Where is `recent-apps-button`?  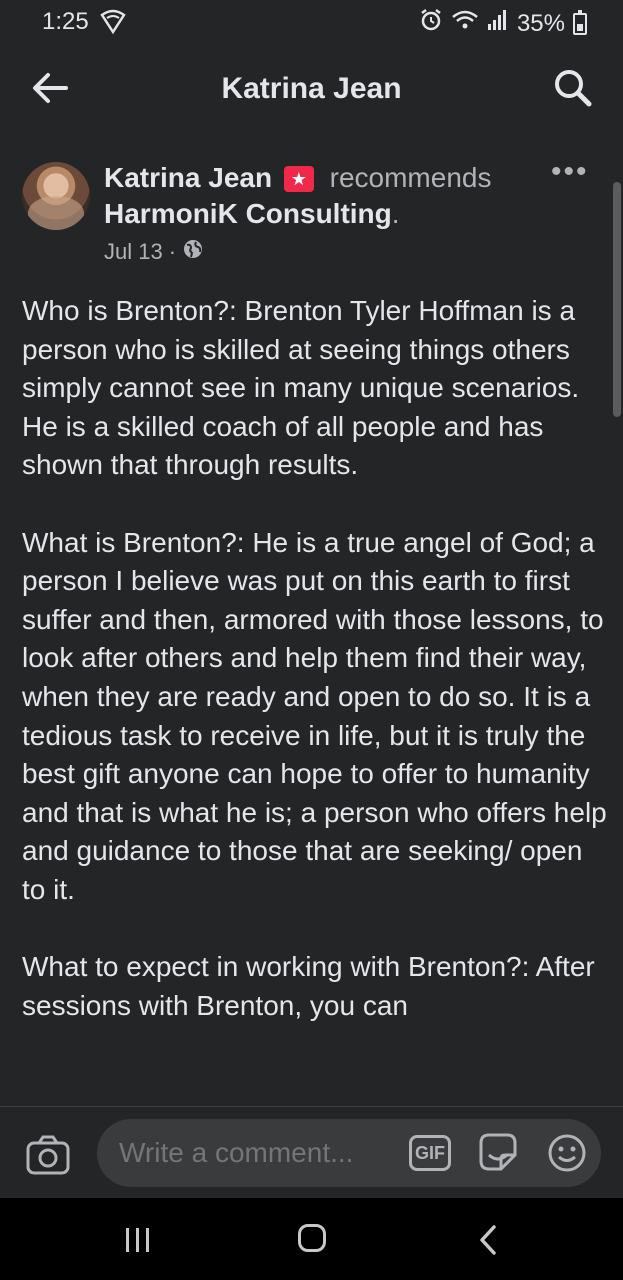
recent-apps-button is located at coordinates (138, 1240).